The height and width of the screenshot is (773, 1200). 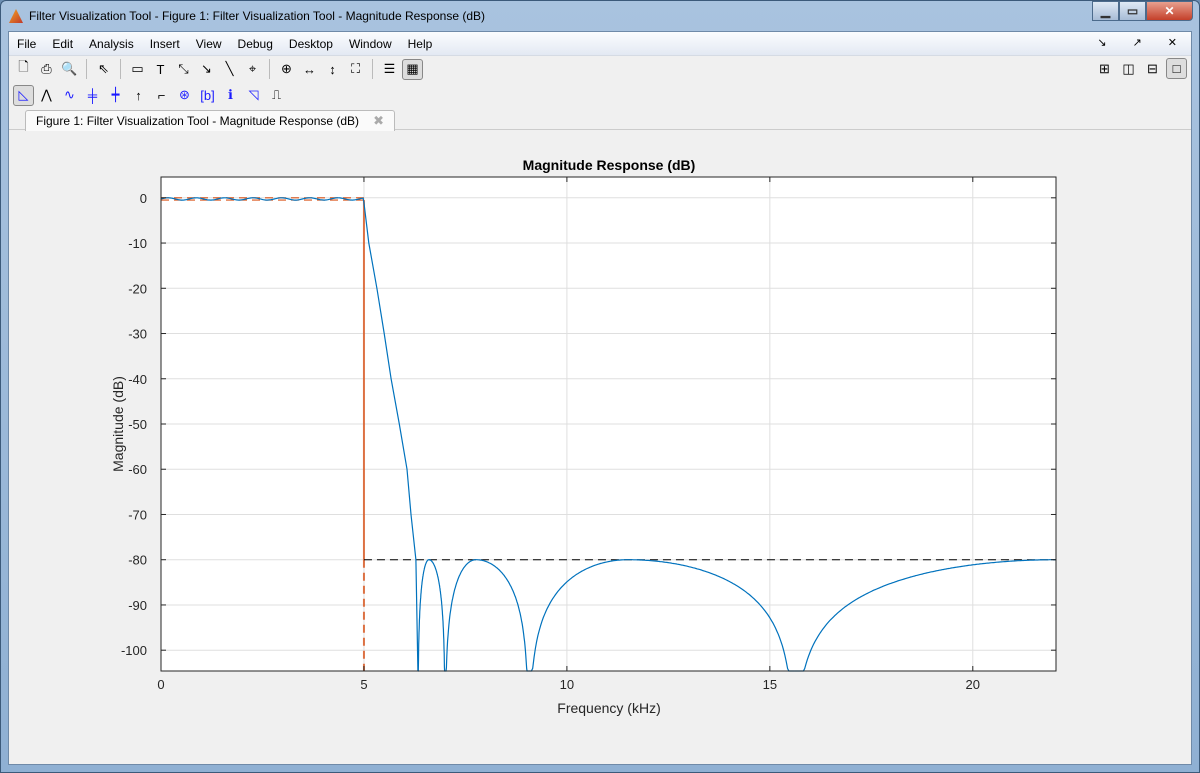 What do you see at coordinates (973, 684) in the screenshot?
I see `x-tick-label: 20` at bounding box center [973, 684].